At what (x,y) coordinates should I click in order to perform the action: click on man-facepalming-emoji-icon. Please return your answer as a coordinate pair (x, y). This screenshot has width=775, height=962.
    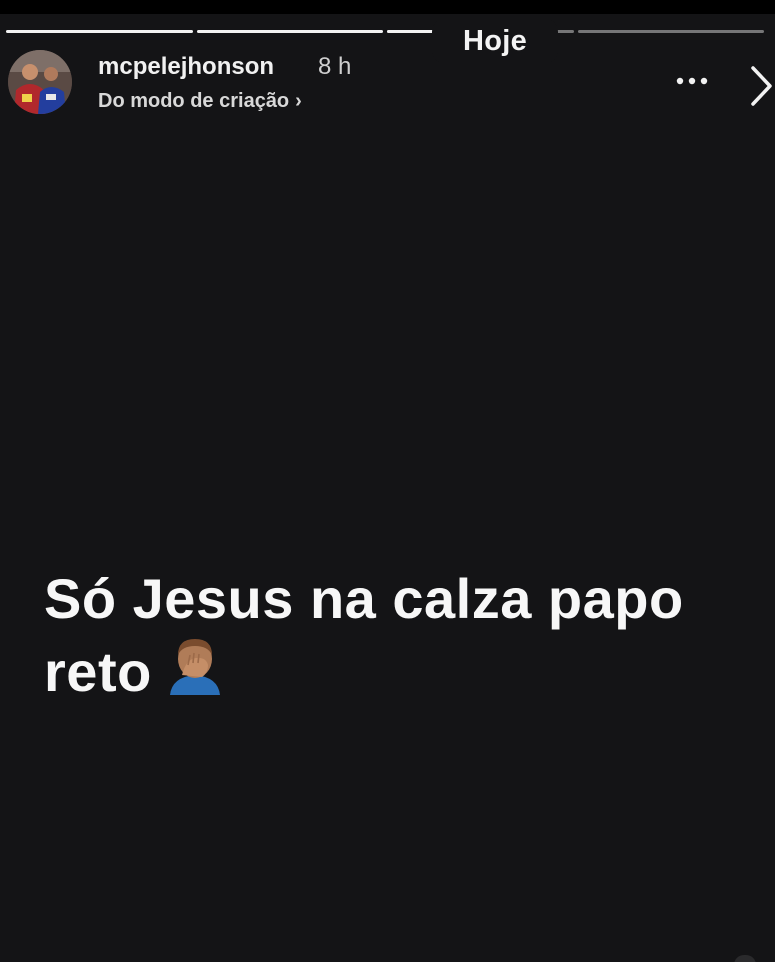
    Looking at the image, I should click on (195, 665).